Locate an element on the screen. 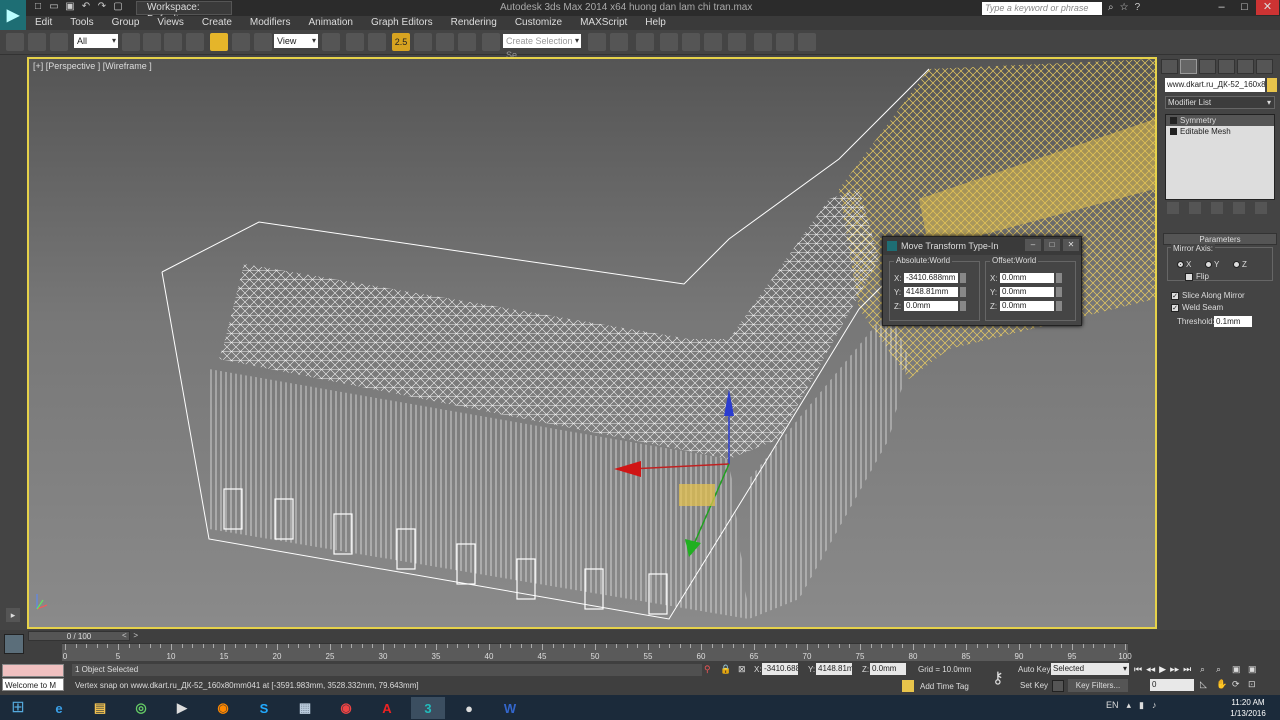  offset-y-input: 0.0mm is located at coordinates (1027, 292).